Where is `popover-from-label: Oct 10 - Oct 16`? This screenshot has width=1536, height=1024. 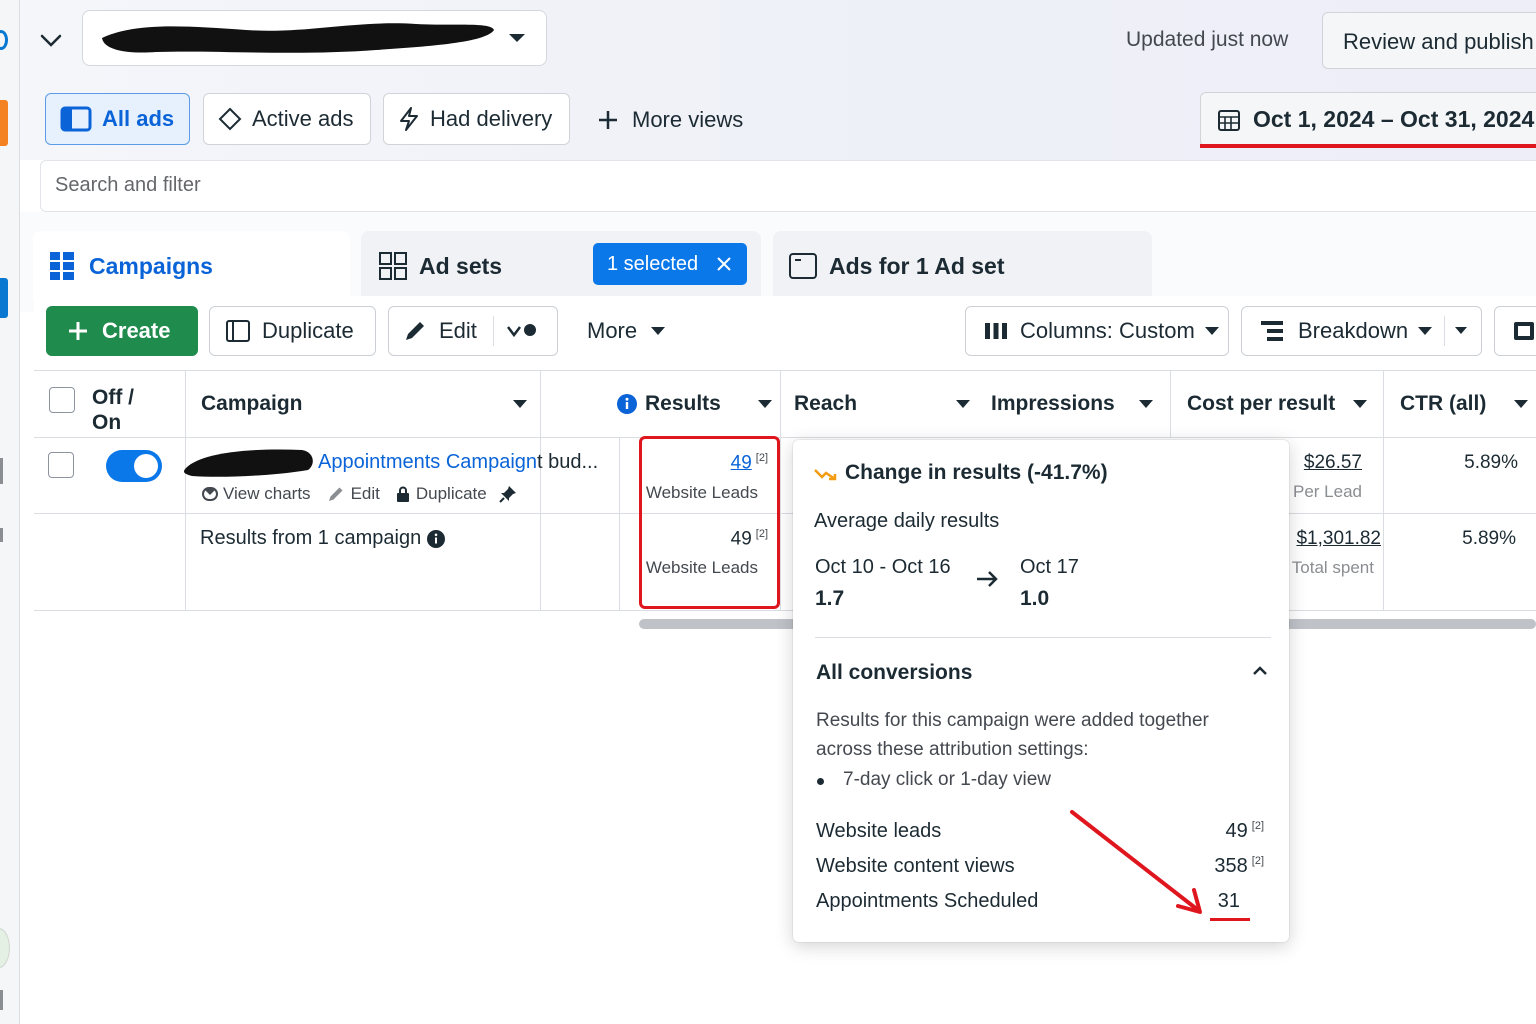 popover-from-label: Oct 10 - Oct 16 is located at coordinates (883, 567).